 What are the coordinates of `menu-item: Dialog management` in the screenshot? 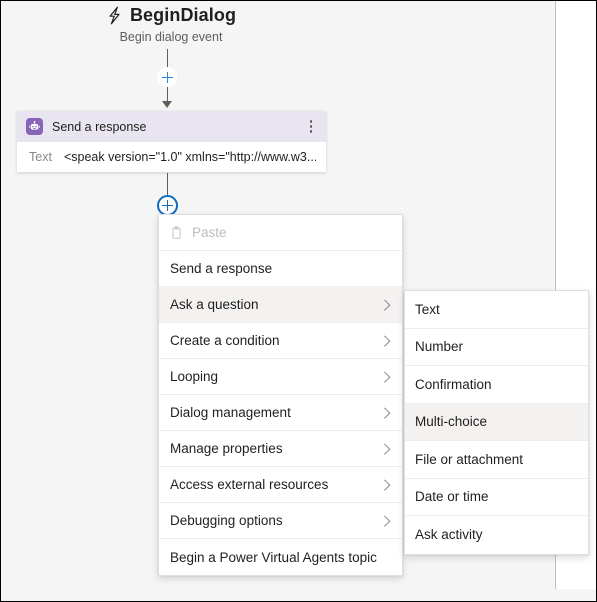 It's located at (280, 413).